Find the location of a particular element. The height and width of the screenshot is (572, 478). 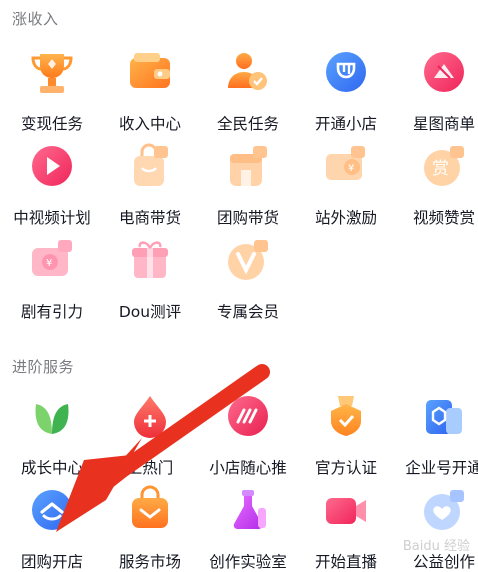

grid-item-label: 收入中心 is located at coordinates (149, 124).